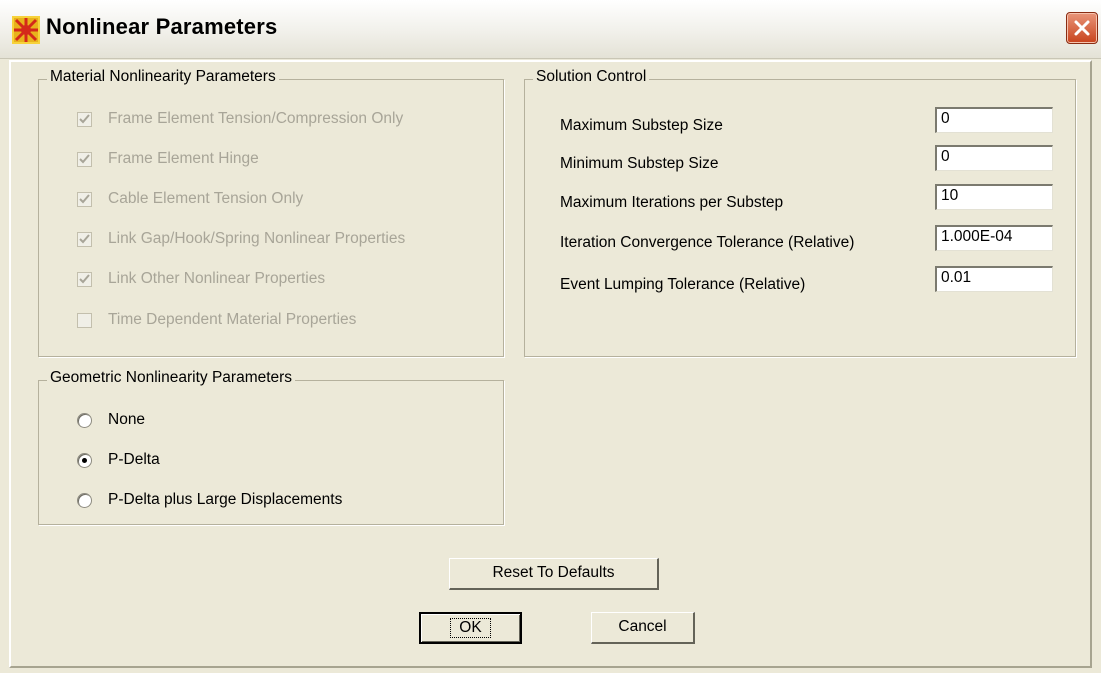  Describe the element at coordinates (127, 419) in the screenshot. I see `radio-label: None` at that location.